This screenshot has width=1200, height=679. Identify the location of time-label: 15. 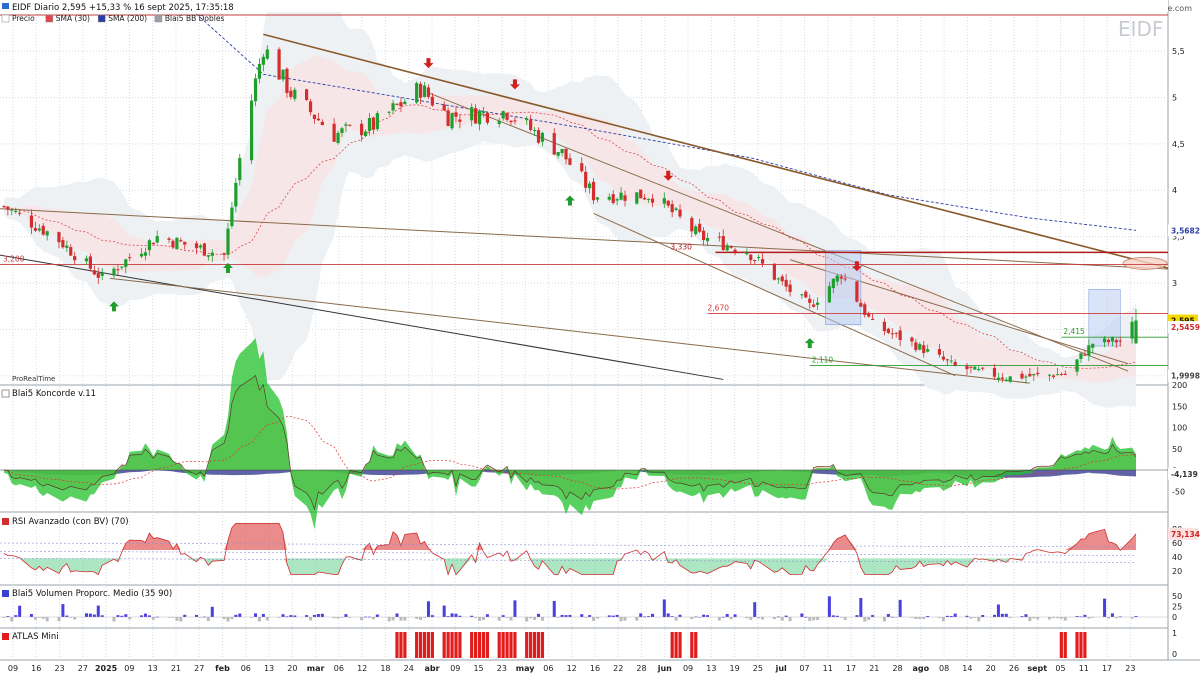
(478, 668).